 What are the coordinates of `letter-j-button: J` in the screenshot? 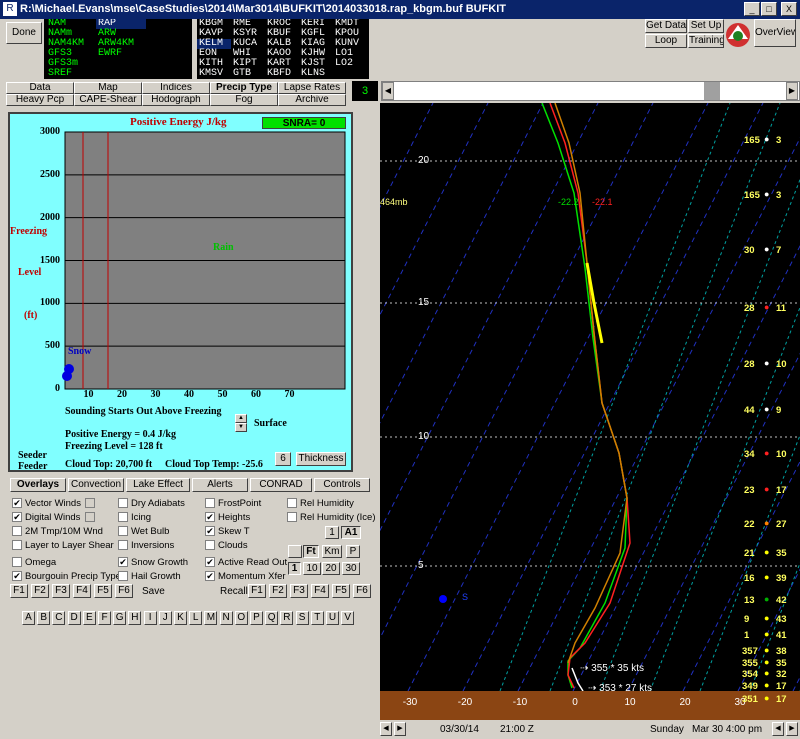 It's located at (165, 618).